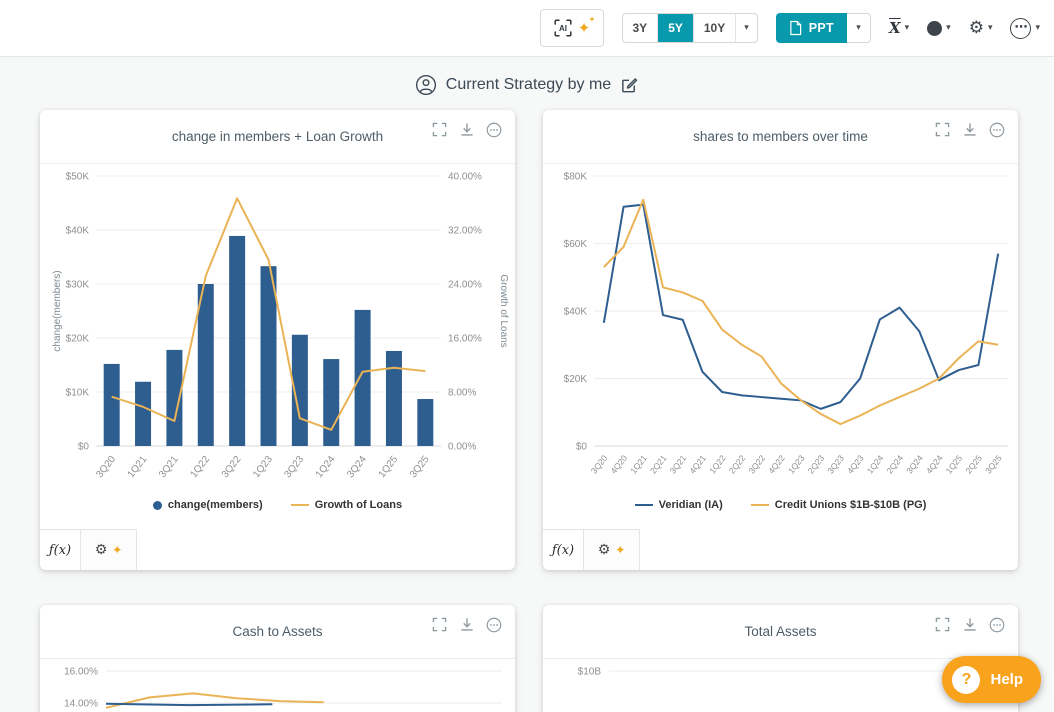 This screenshot has width=1054, height=712. I want to click on legend-item: Growth of Loans, so click(346, 505).